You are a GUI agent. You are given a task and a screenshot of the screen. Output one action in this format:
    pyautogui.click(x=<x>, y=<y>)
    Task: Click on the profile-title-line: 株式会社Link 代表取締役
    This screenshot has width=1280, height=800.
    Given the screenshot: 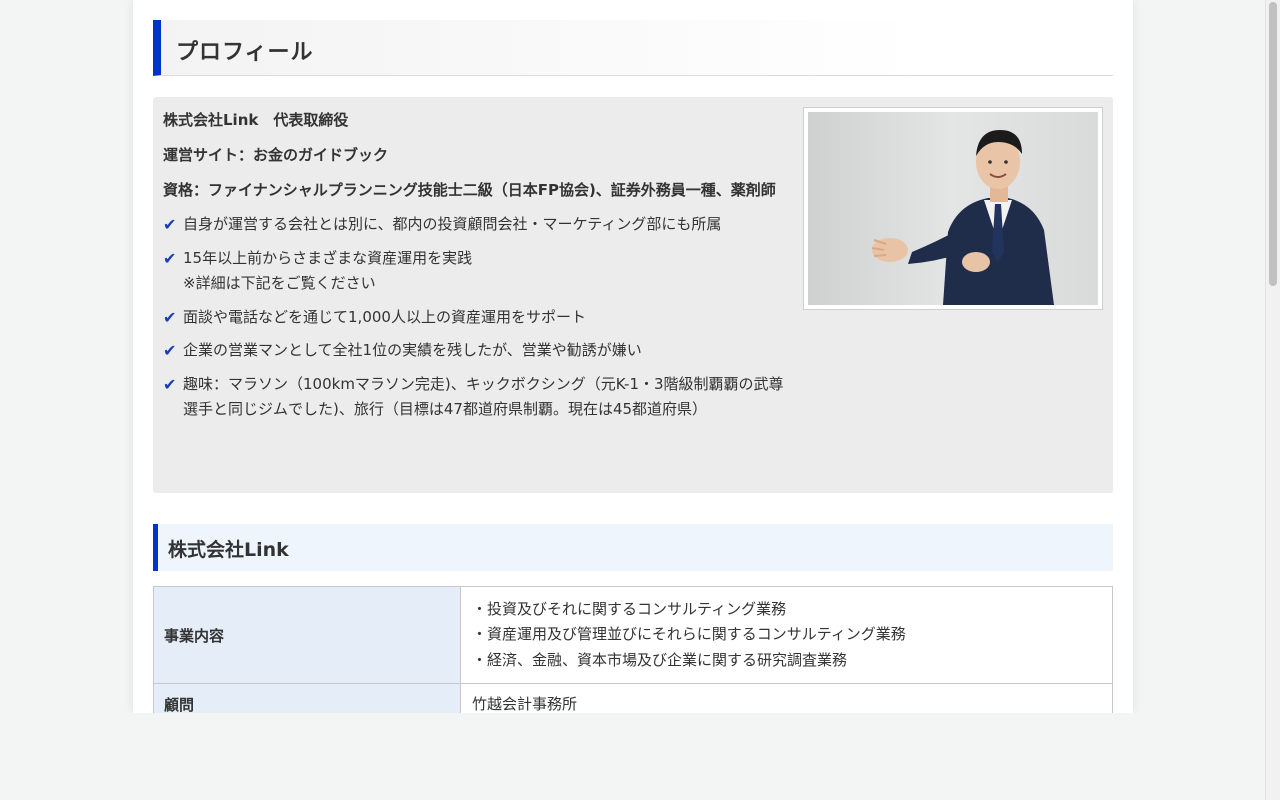 What is the action you would take?
    pyautogui.click(x=256, y=120)
    